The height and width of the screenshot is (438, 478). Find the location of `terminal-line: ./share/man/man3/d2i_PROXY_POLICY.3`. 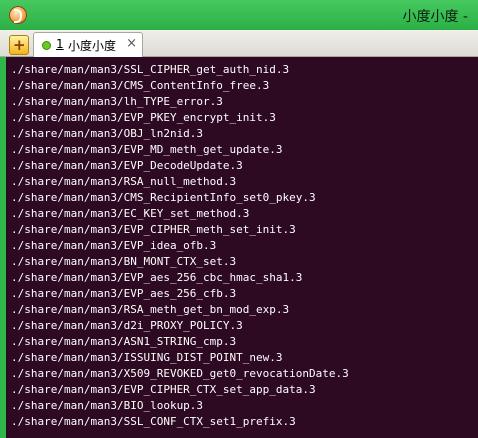

terminal-line: ./share/man/man3/d2i_PROXY_POLICY.3 is located at coordinates (127, 325).